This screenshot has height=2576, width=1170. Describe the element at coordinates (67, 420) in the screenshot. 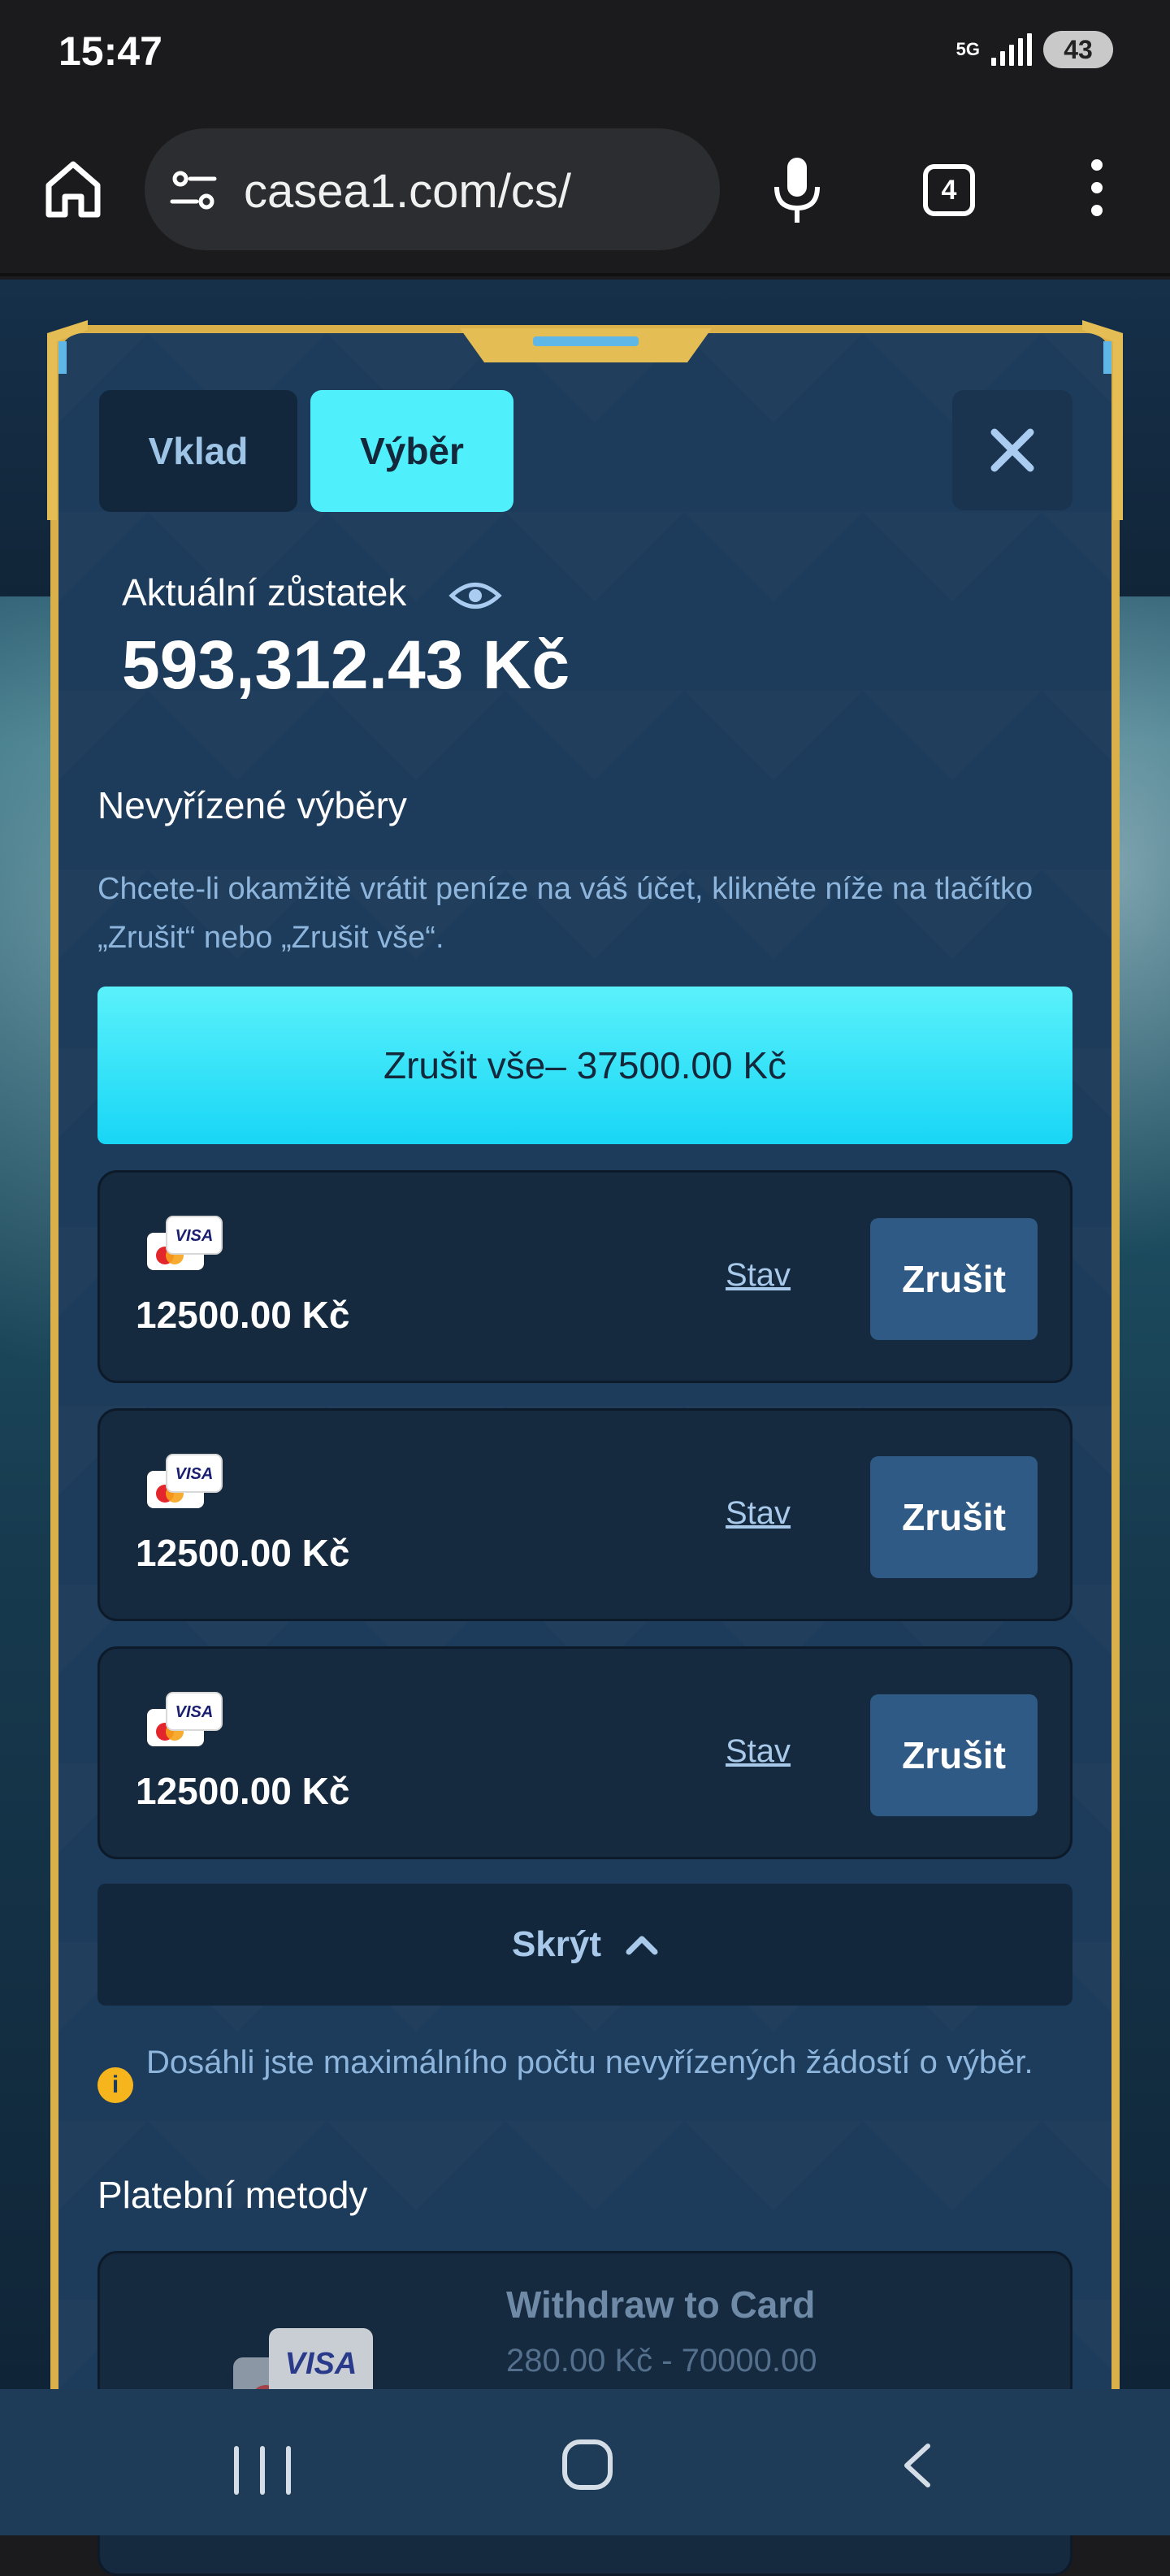

I see `frame-corner-left` at that location.